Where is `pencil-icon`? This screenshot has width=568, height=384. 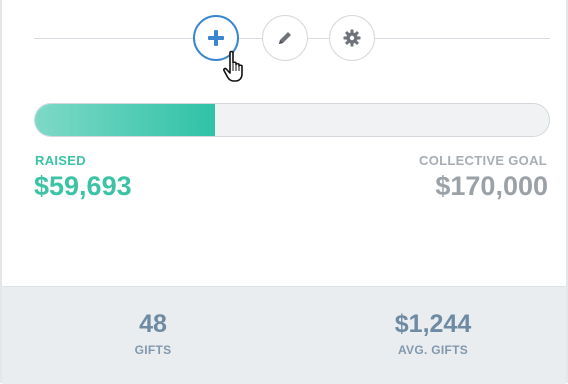
pencil-icon is located at coordinates (285, 38).